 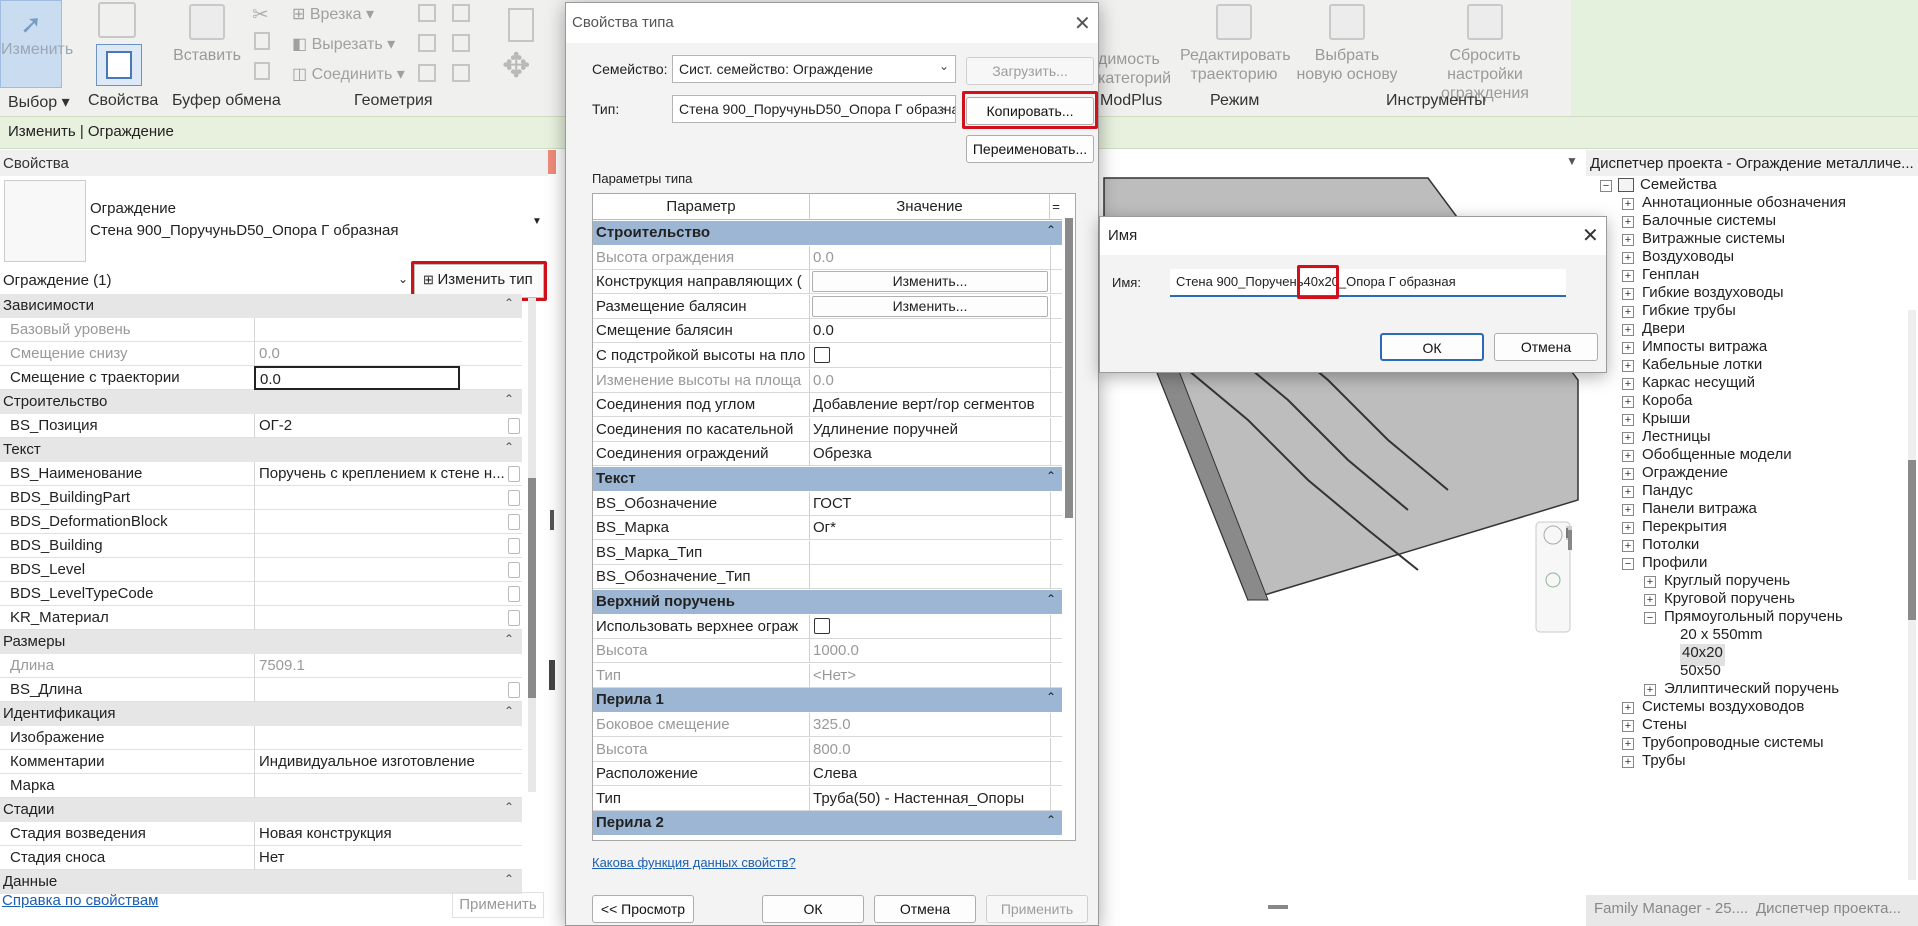 I want to click on property-row: Стадия сноса Нет, so click(x=261, y=858).